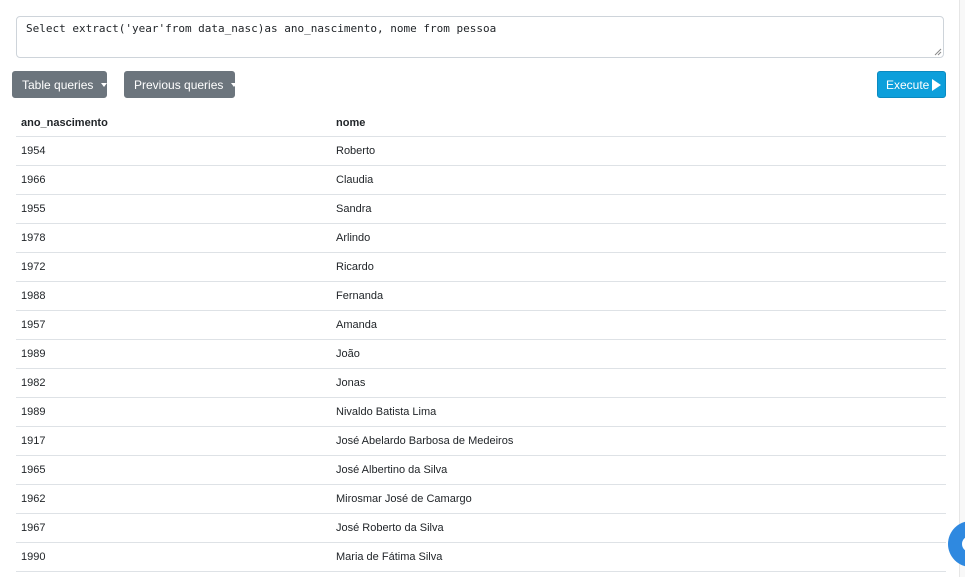  I want to click on table-row: 1917 José Abelardo Barbosa de Medeiros, so click(481, 441).